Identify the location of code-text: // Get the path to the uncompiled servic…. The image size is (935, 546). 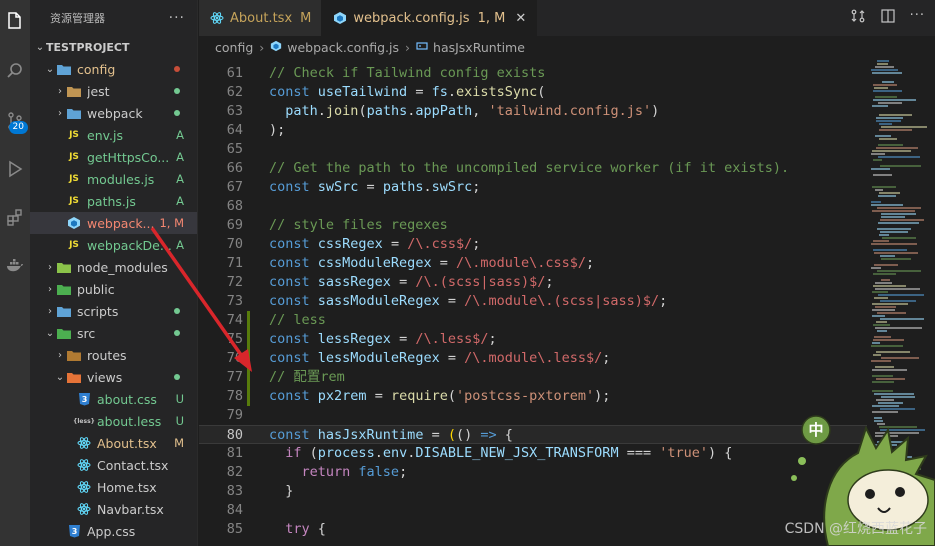
(529, 168).